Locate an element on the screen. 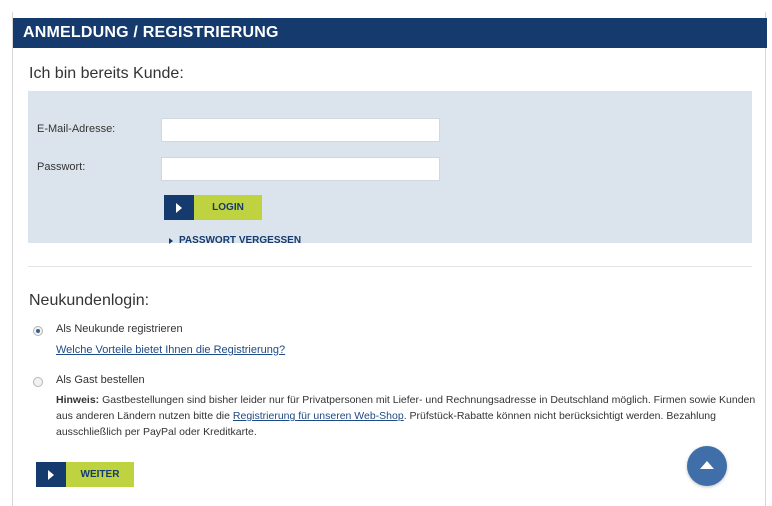 The image size is (772, 506). webshop-registration-link: Registrierung für unseren Web-Shop is located at coordinates (318, 416).